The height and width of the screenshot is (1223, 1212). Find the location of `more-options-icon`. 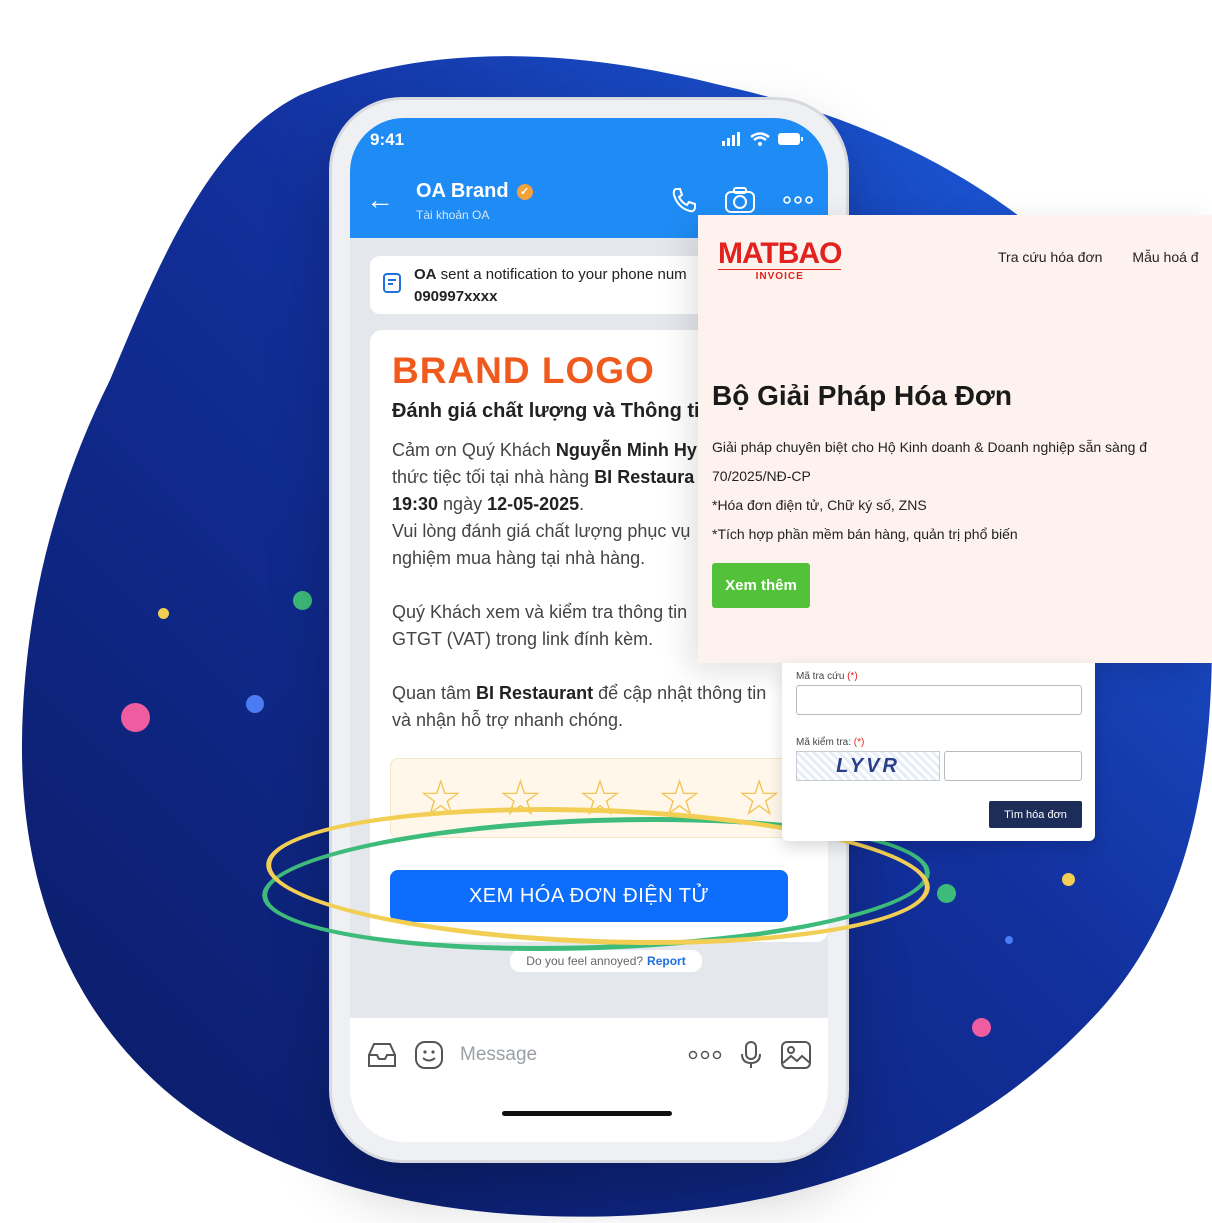

more-options-icon is located at coordinates (798, 200).